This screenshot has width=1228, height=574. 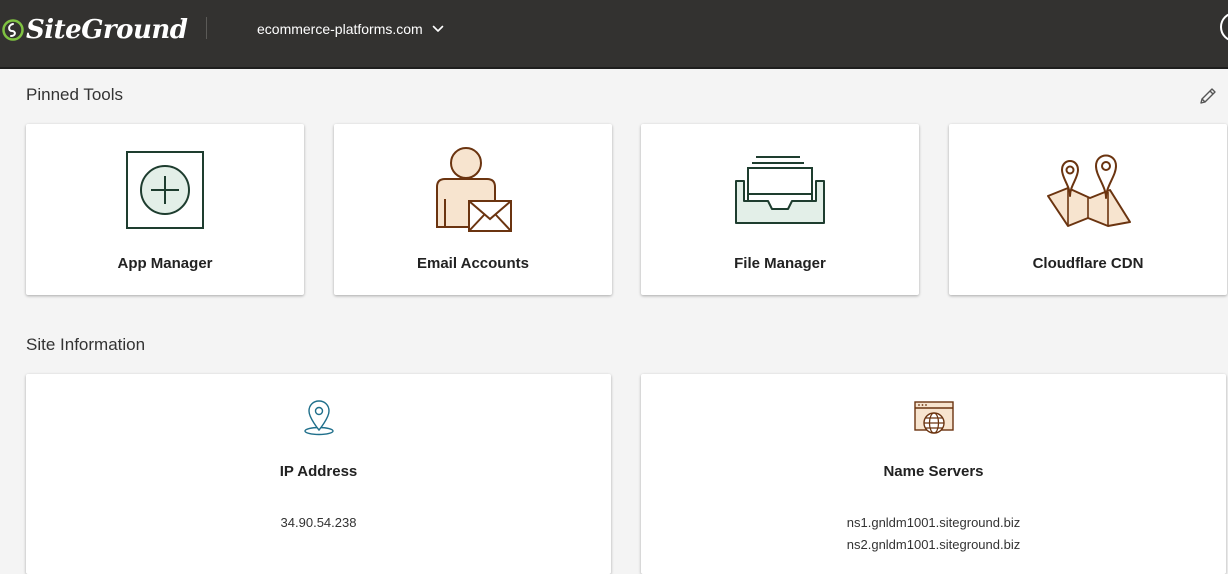 I want to click on app-manager-icon, so click(x=165, y=190).